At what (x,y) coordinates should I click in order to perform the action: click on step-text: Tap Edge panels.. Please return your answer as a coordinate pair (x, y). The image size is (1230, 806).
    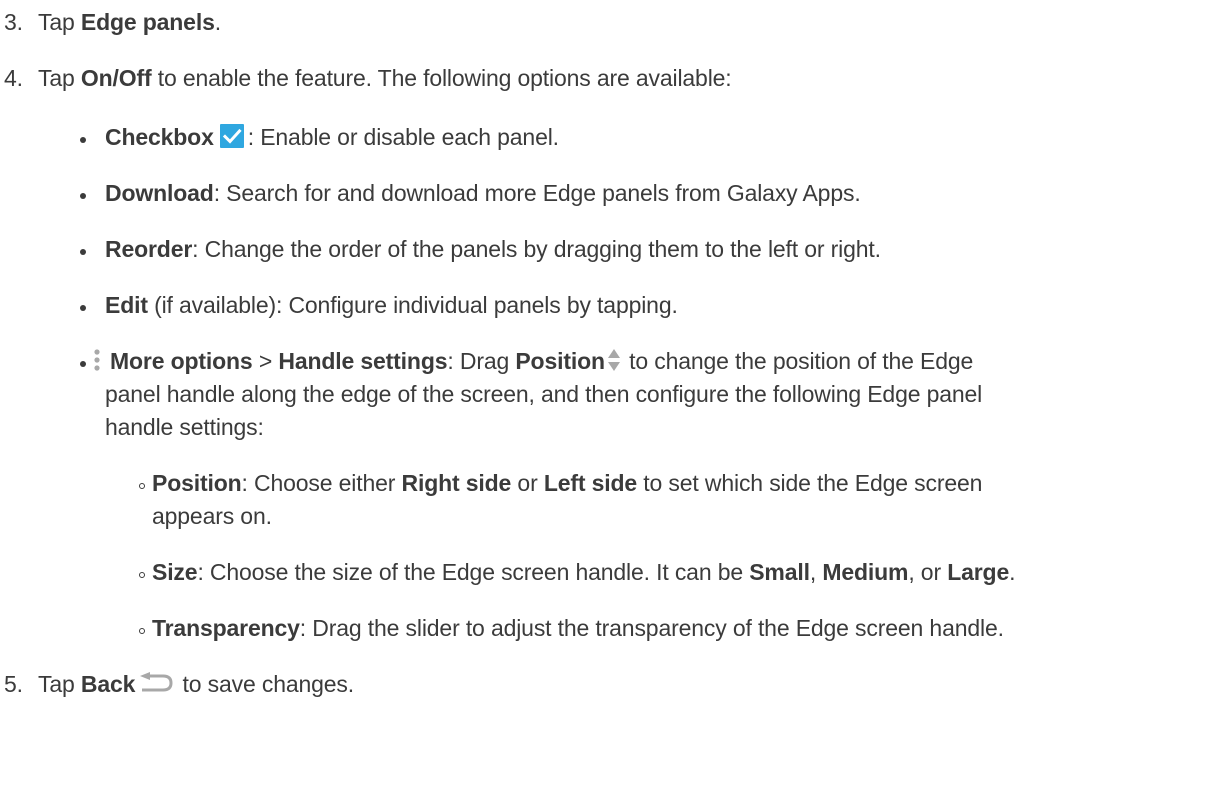
    Looking at the image, I should click on (129, 22).